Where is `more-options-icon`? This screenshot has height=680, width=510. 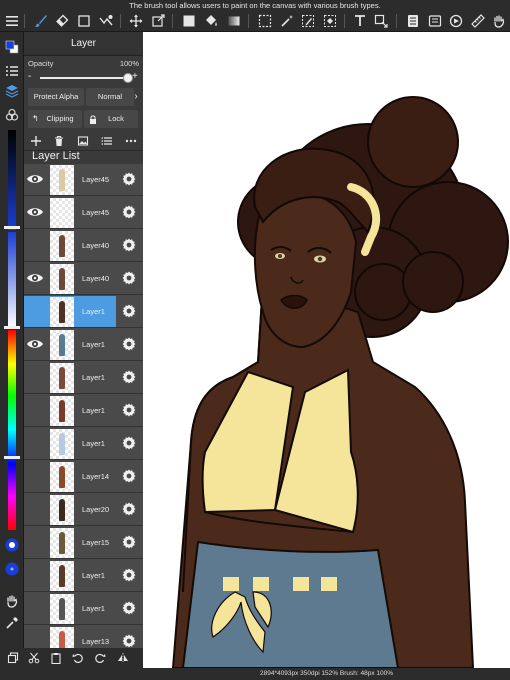
more-options-icon is located at coordinates (131, 141).